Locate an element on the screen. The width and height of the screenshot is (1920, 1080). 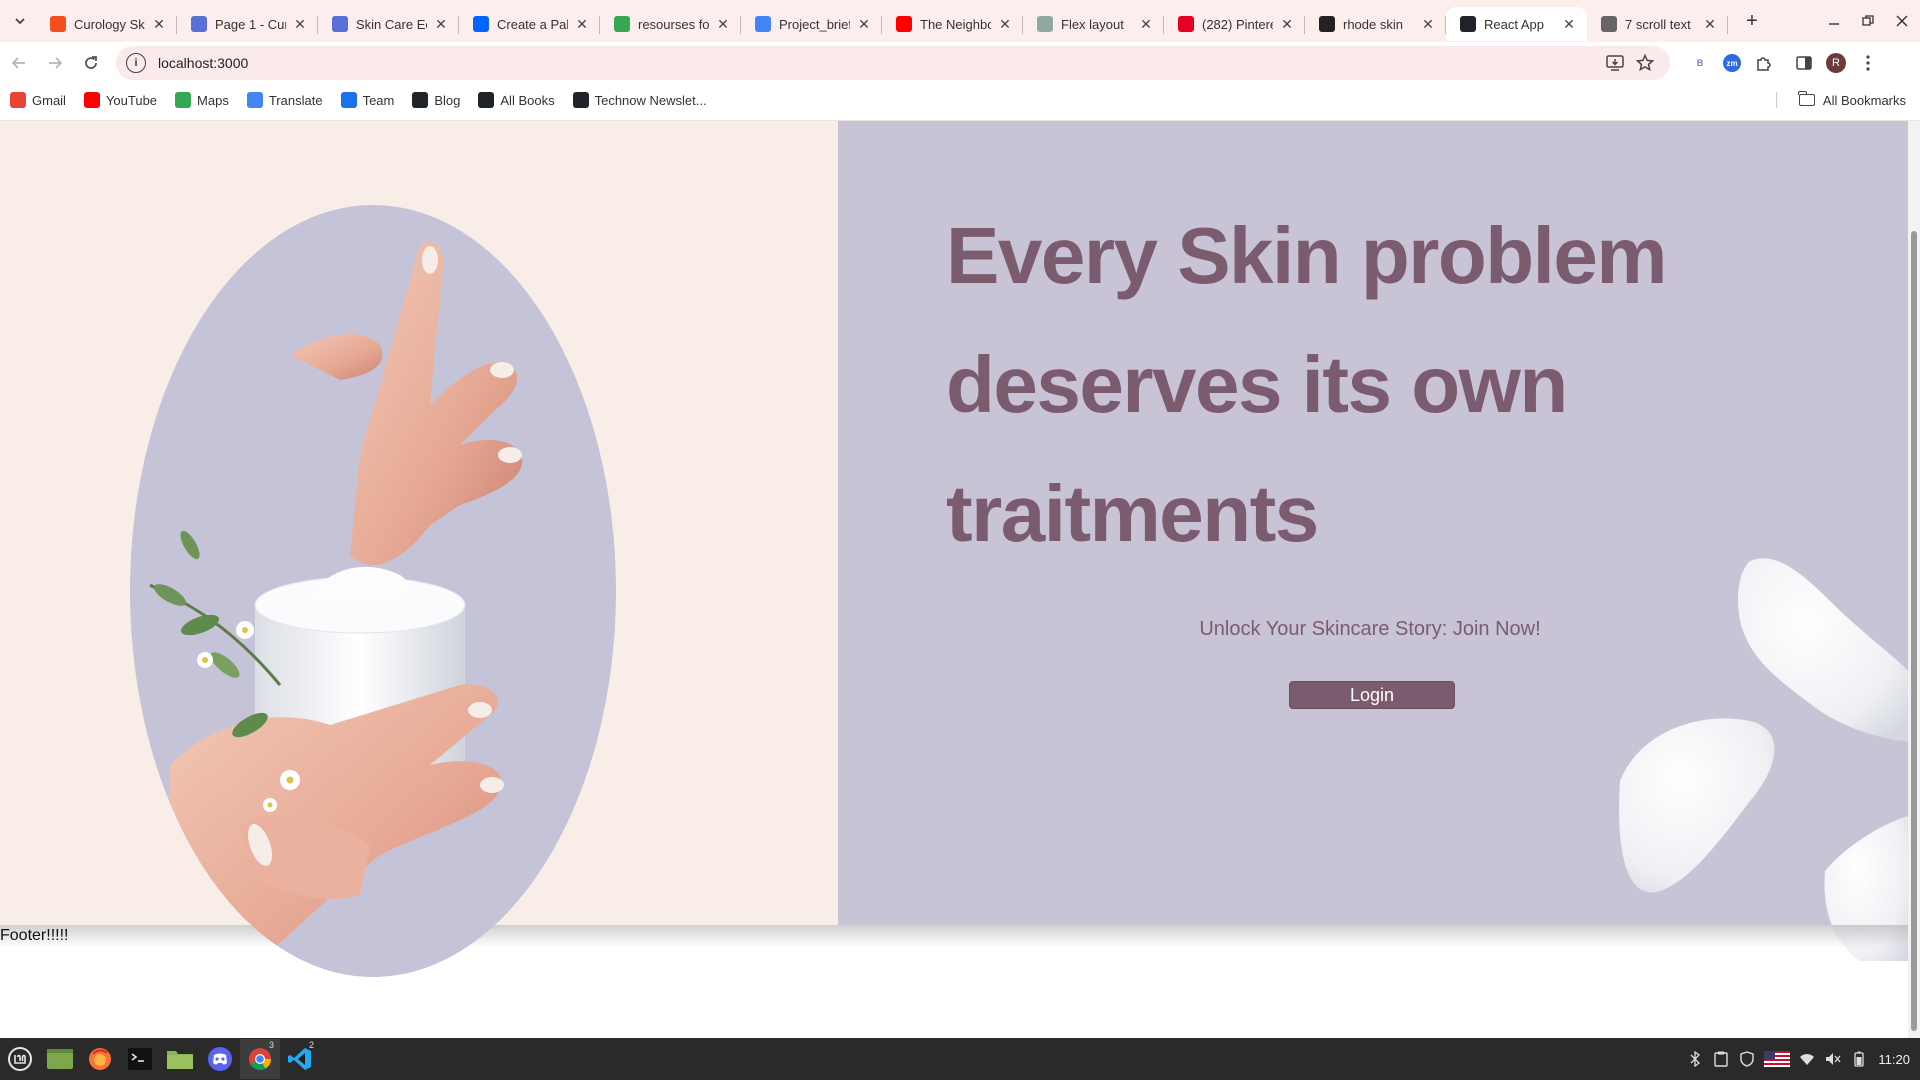
volume-icon is located at coordinates (1833, 1059).